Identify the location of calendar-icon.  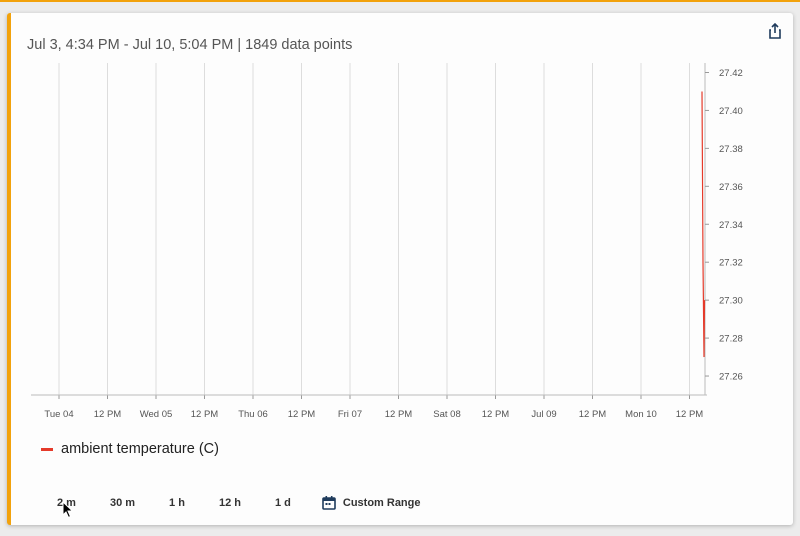
(329, 503).